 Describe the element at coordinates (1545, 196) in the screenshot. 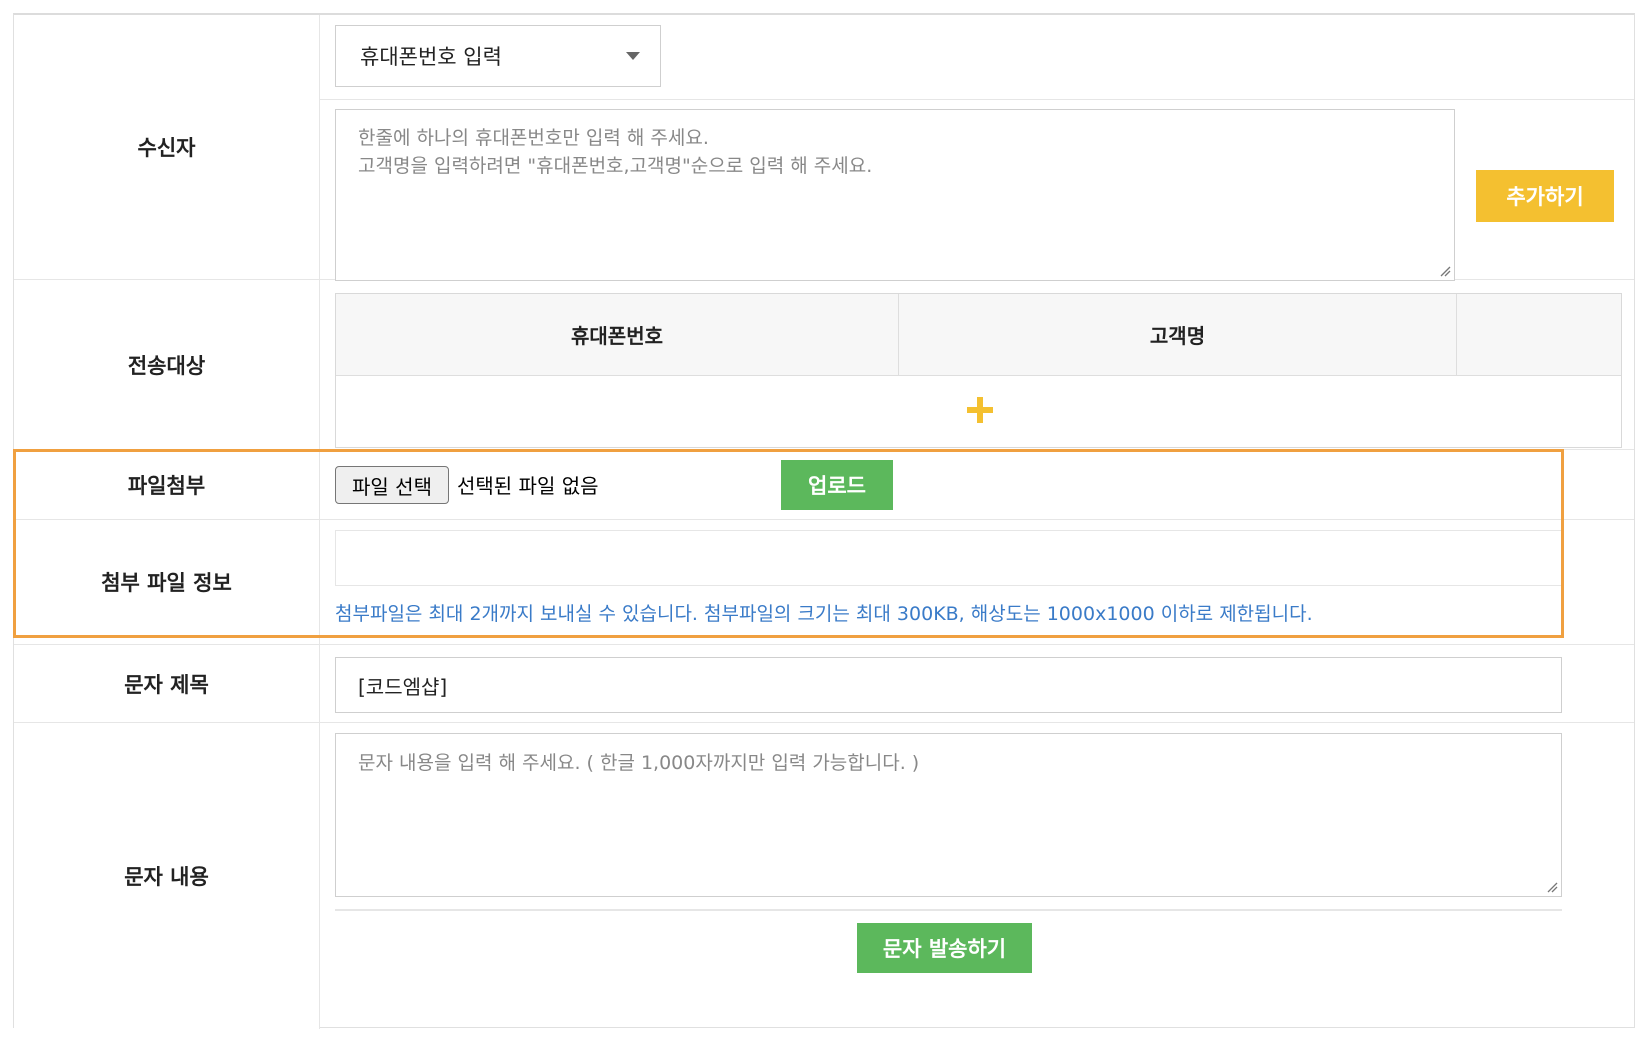

I see `add-recipient-button: 추가하기` at that location.